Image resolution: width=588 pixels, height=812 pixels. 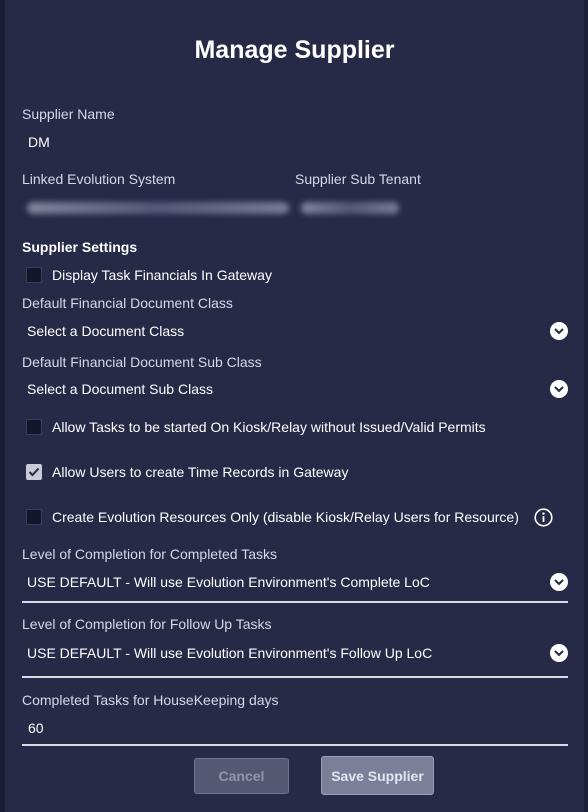 What do you see at coordinates (295, 602) in the screenshot?
I see `loc-completed-underline` at bounding box center [295, 602].